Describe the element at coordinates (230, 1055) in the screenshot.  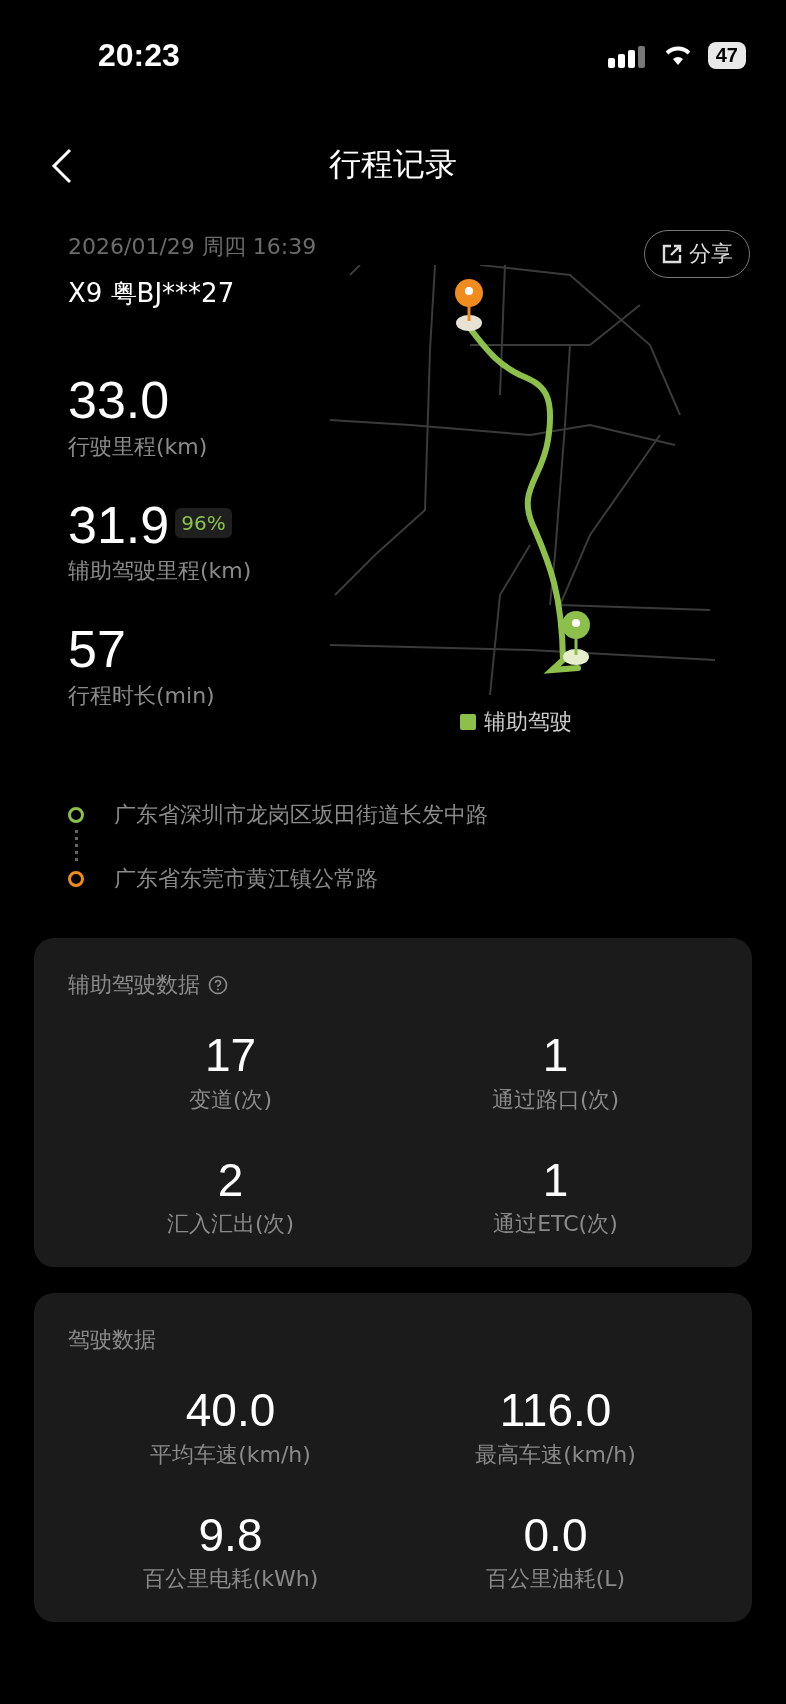
I see `metric-value: 17` at that location.